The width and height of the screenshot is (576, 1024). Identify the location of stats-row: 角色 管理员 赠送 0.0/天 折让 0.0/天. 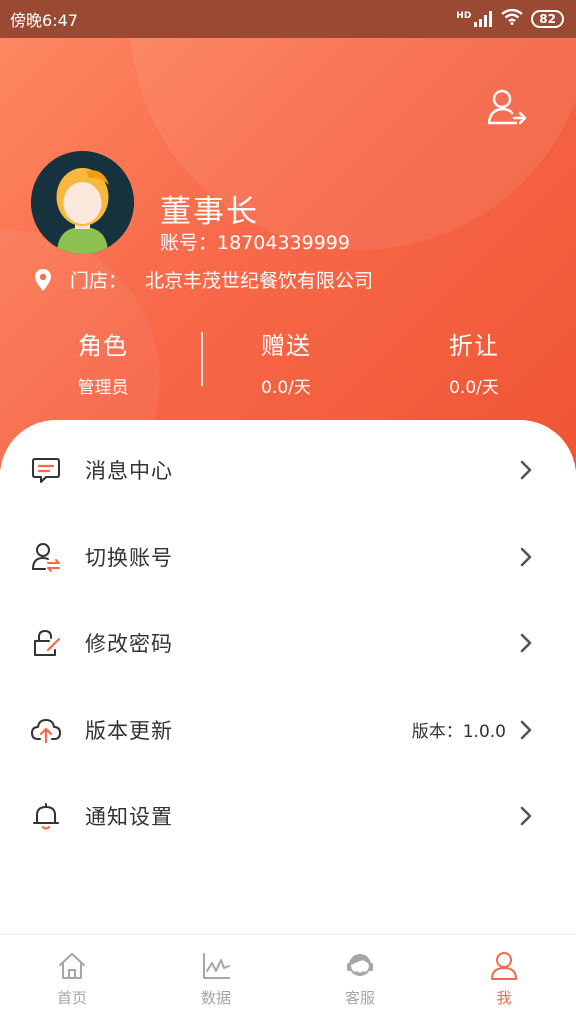
(288, 366).